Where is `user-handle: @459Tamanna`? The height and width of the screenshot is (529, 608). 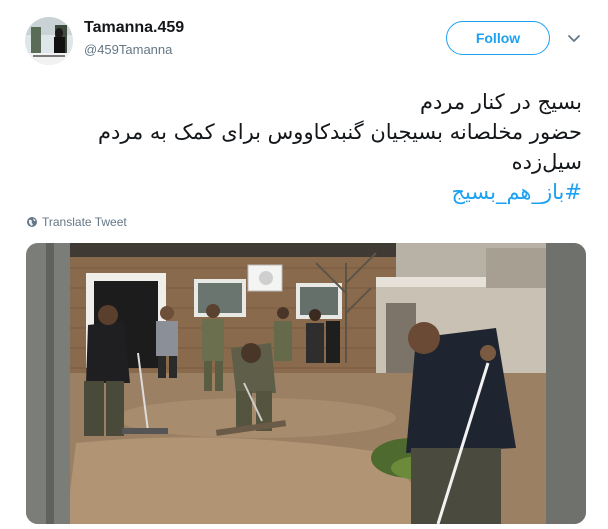
user-handle: @459Tamanna is located at coordinates (128, 49).